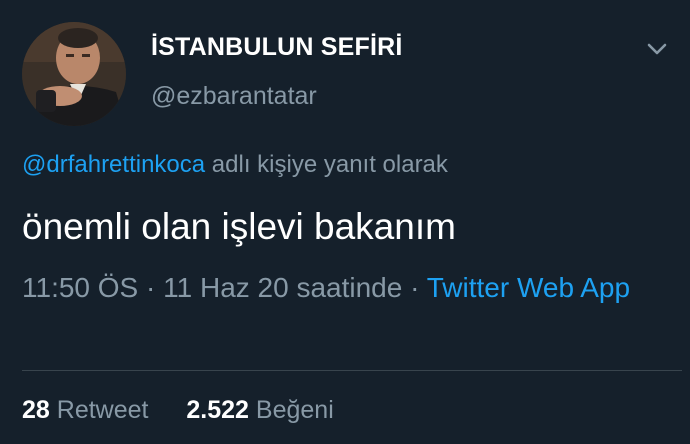 The height and width of the screenshot is (444, 690). What do you see at coordinates (282, 287) in the screenshot?
I see `tweet-date: 11 Haz 20 saatinde` at bounding box center [282, 287].